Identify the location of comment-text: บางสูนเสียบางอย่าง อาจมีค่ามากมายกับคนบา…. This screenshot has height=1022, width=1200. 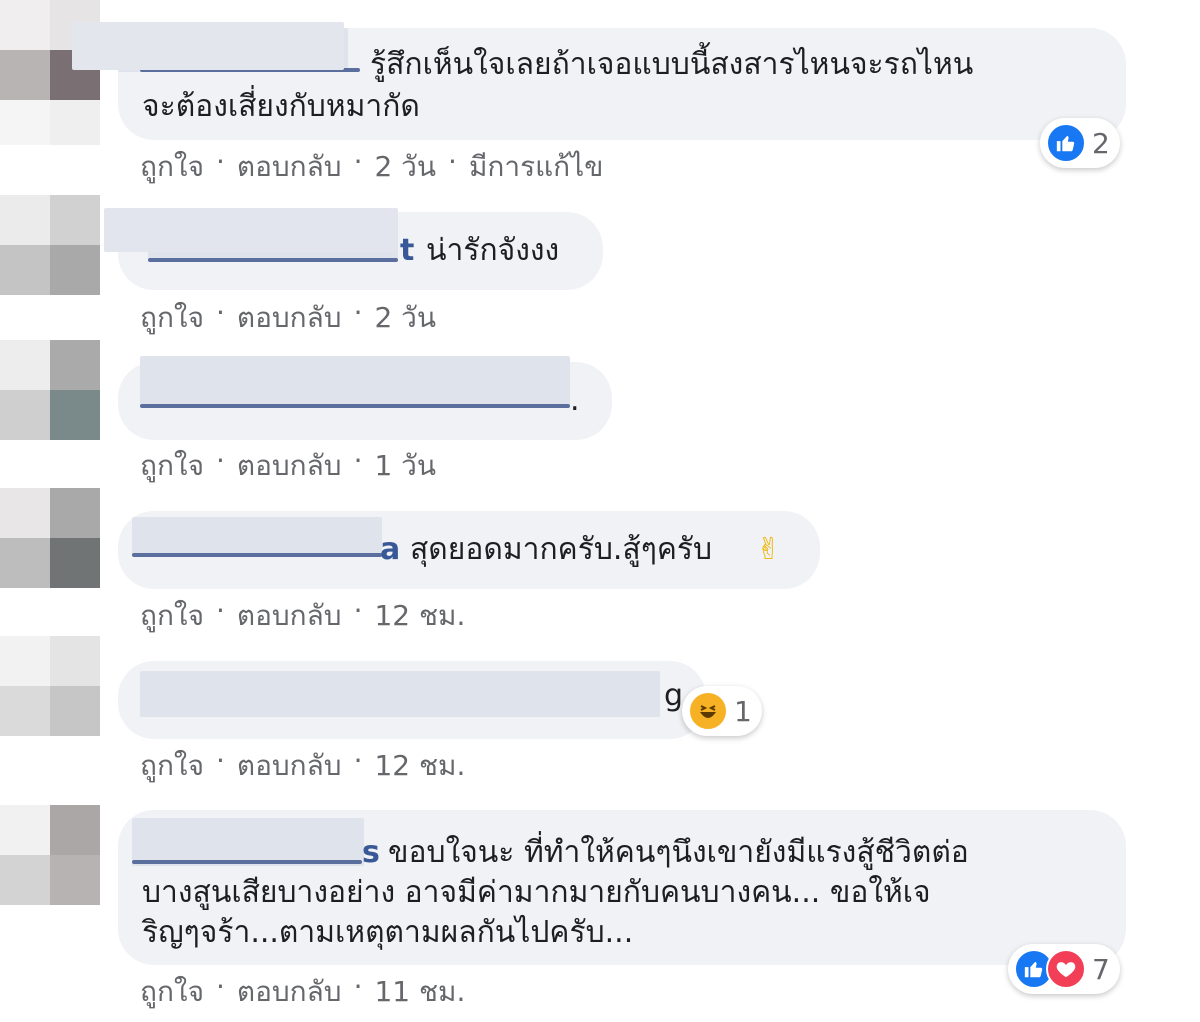
(536, 892).